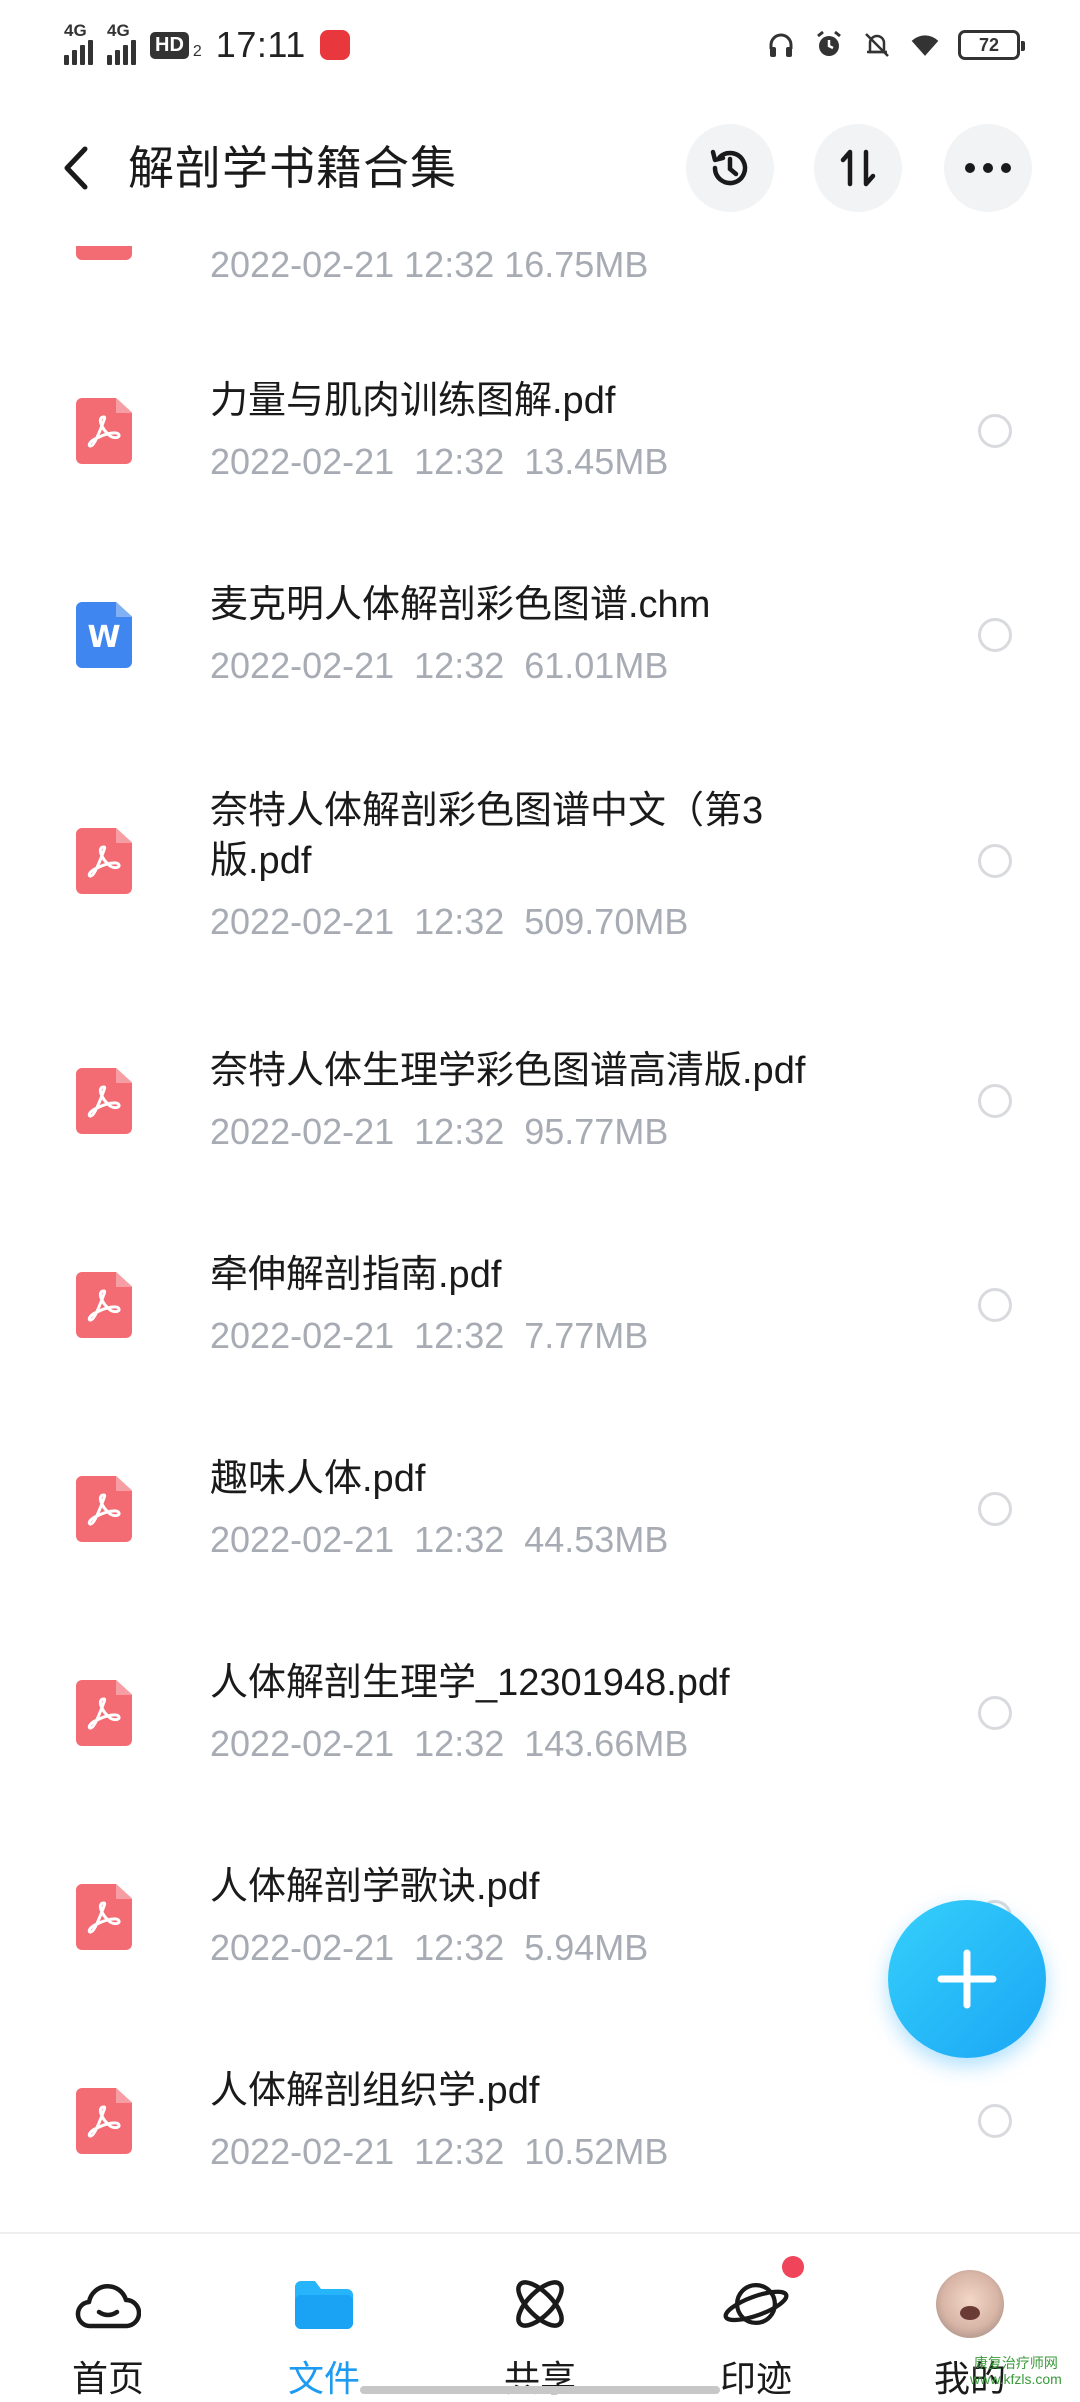  I want to click on file-meta: 2022-02-21 12:32 44.53MB, so click(439, 1539).